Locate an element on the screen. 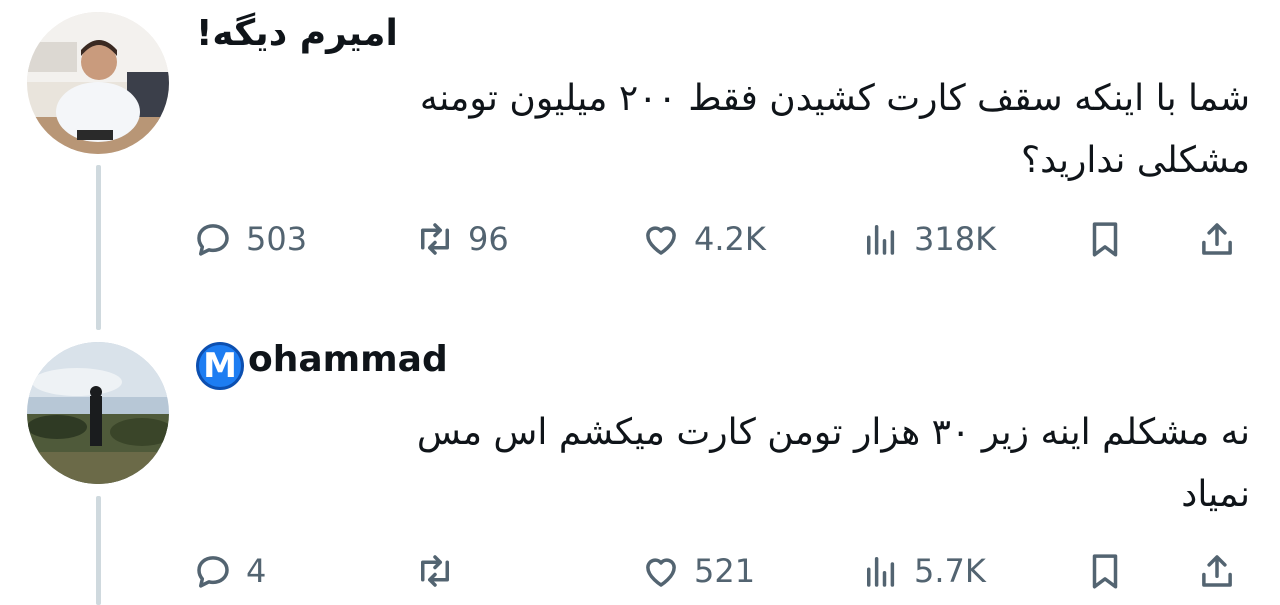 The image size is (1280, 605). reply-count: 4 is located at coordinates (256, 571).